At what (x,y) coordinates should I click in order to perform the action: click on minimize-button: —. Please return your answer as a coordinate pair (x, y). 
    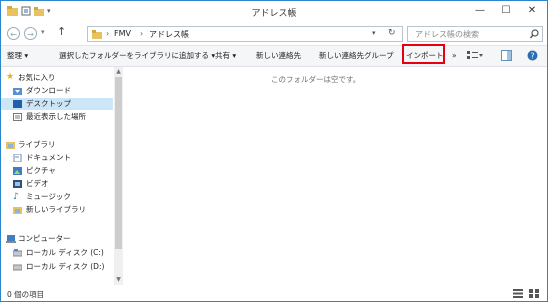
    Looking at the image, I should click on (480, 11).